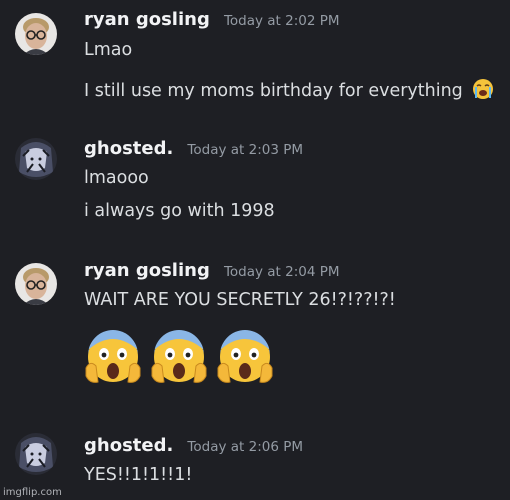 This screenshot has width=510, height=500. I want to click on message-text: lmaooo, so click(116, 178).